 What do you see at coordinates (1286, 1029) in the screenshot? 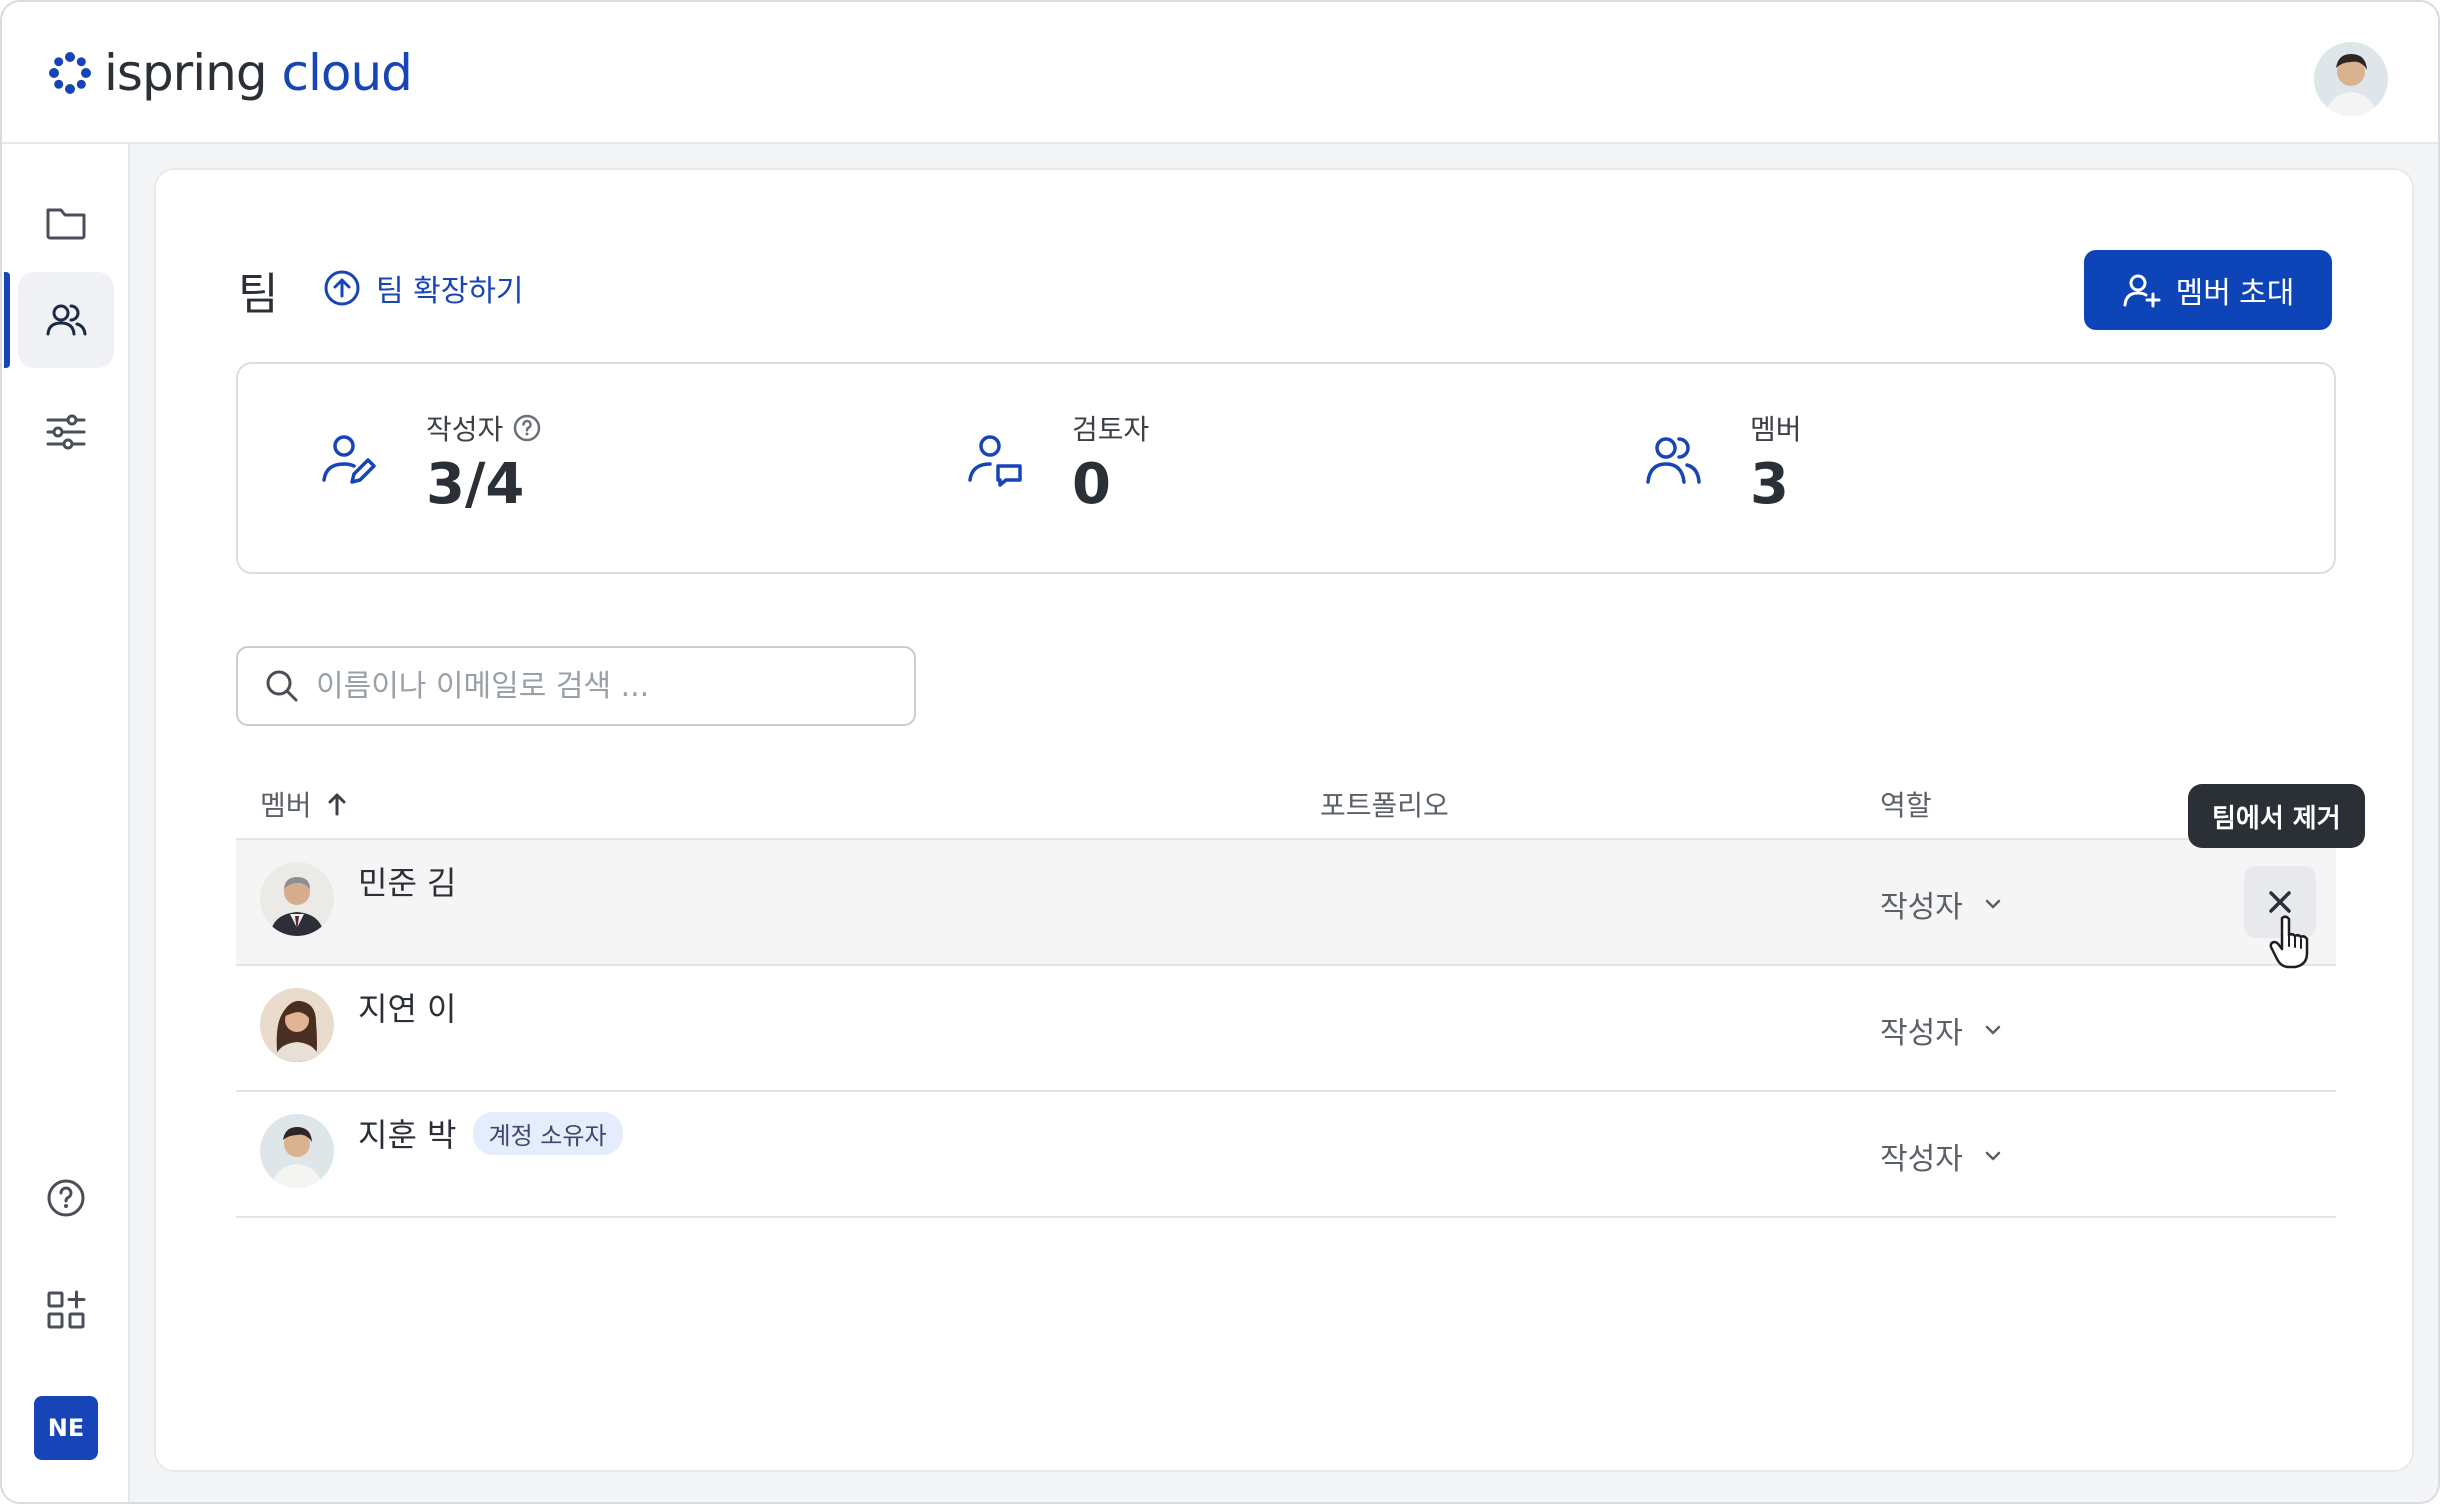
I see `table-row: 지연 이 작성자` at bounding box center [1286, 1029].